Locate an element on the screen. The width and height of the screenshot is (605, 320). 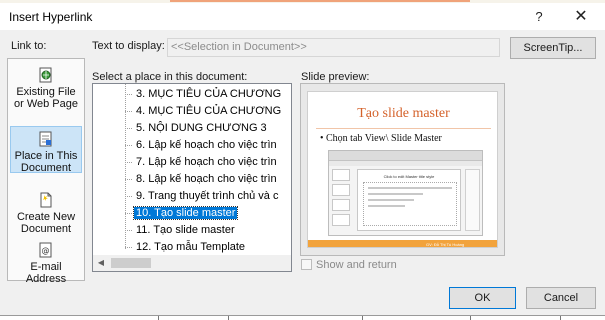
show-and-return-label: Show and return is located at coordinates (356, 265).